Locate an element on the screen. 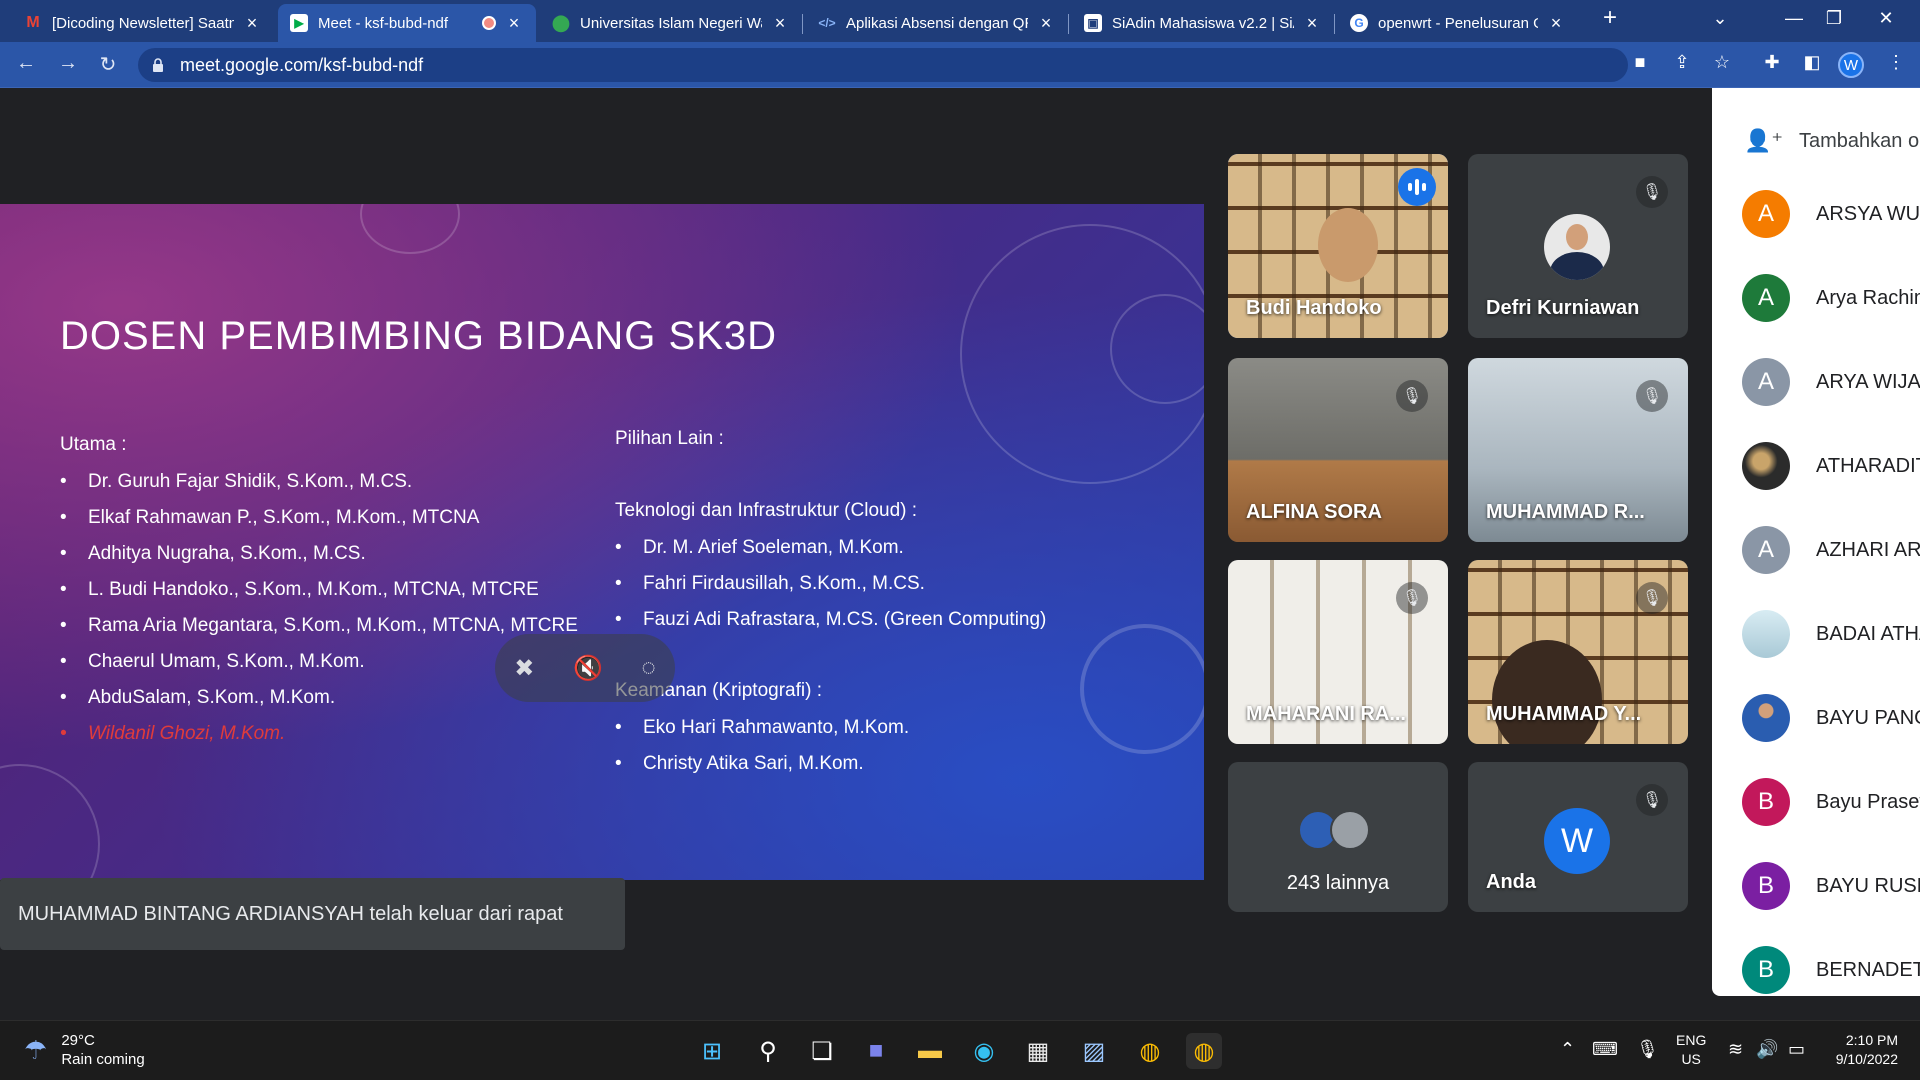 This screenshot has height=1080, width=1920. participant-list-item: ATHARADITYA is located at coordinates (1831, 466).